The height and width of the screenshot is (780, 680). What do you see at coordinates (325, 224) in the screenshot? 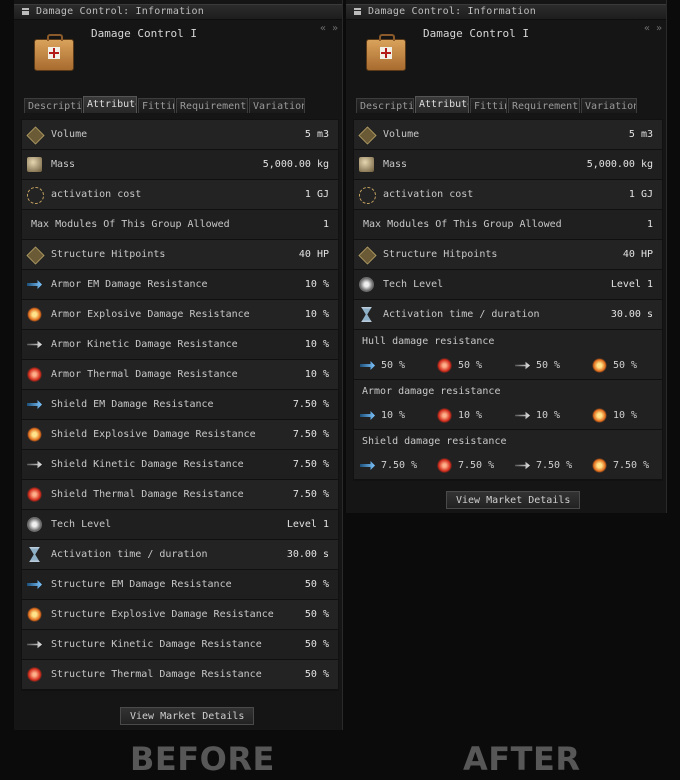
I see `attribute-value: 1` at bounding box center [325, 224].